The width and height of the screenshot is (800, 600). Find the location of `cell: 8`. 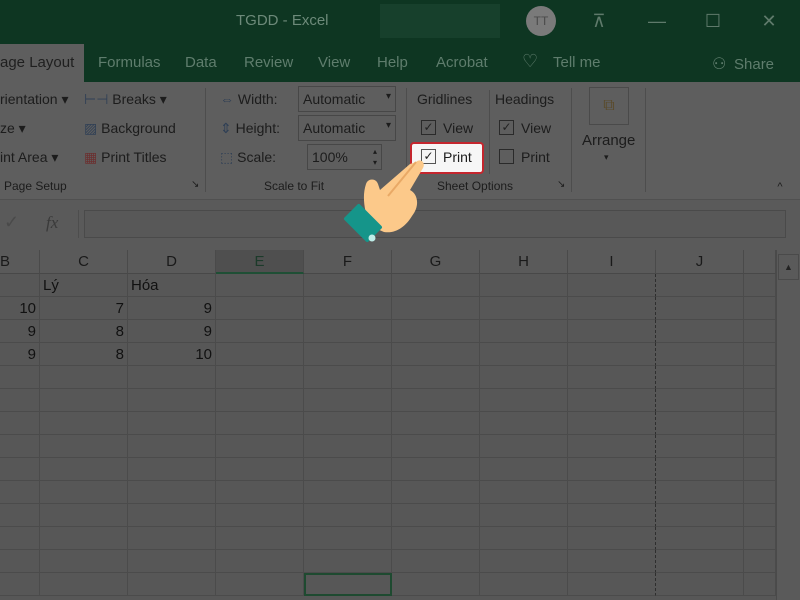

cell: 8 is located at coordinates (84, 354).